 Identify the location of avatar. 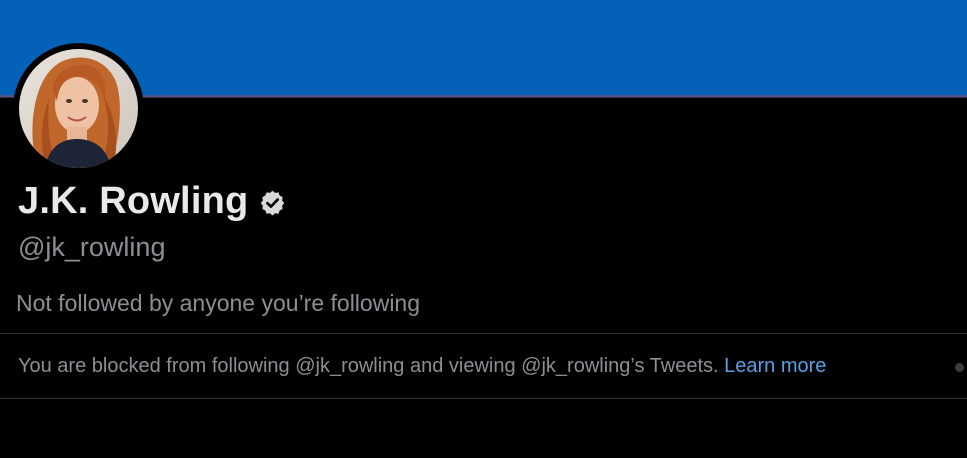
(78, 108).